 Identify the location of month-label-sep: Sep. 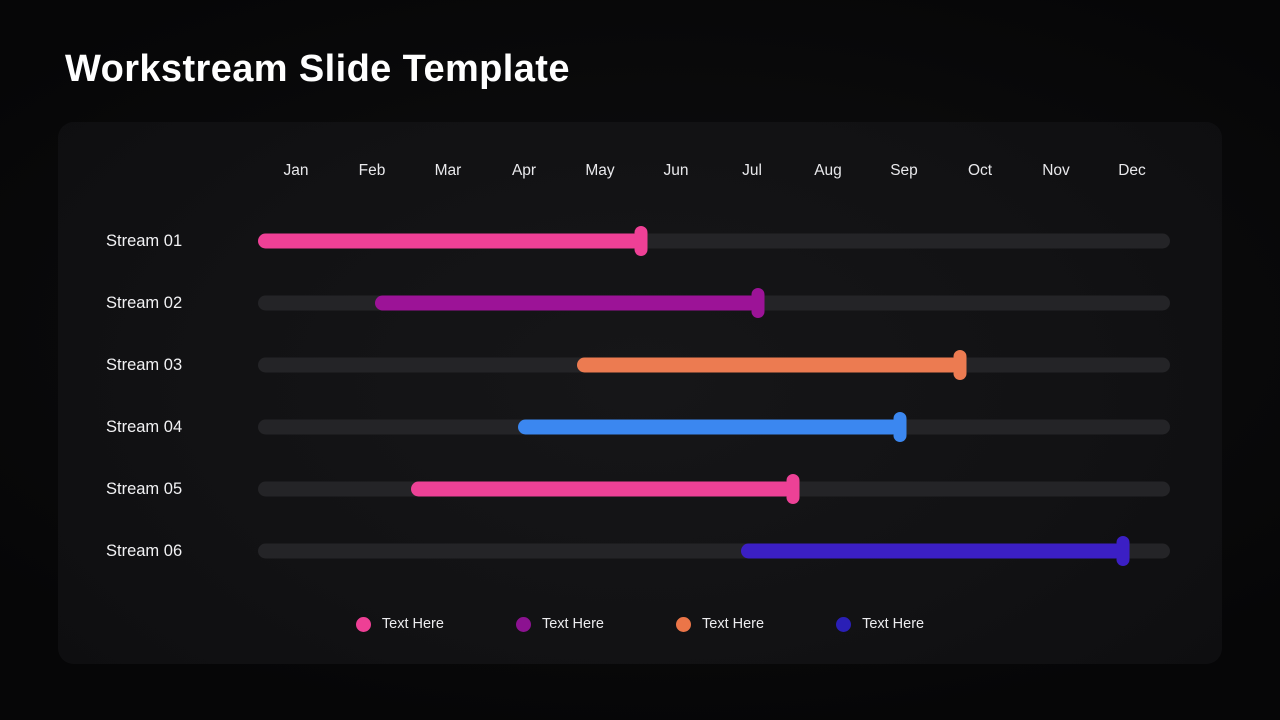
(904, 170).